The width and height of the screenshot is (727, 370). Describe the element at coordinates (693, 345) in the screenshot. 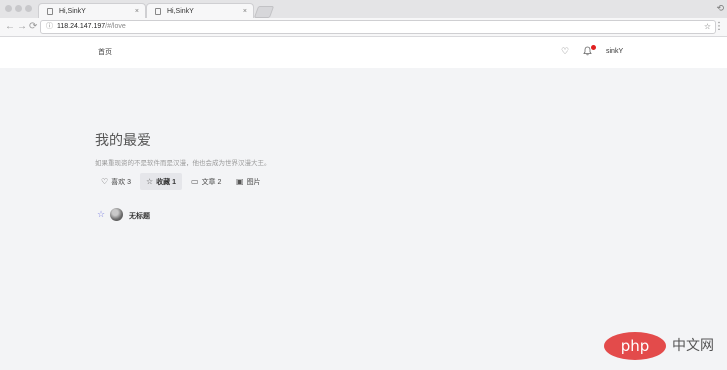

I see `watermark-text: 中文网` at that location.